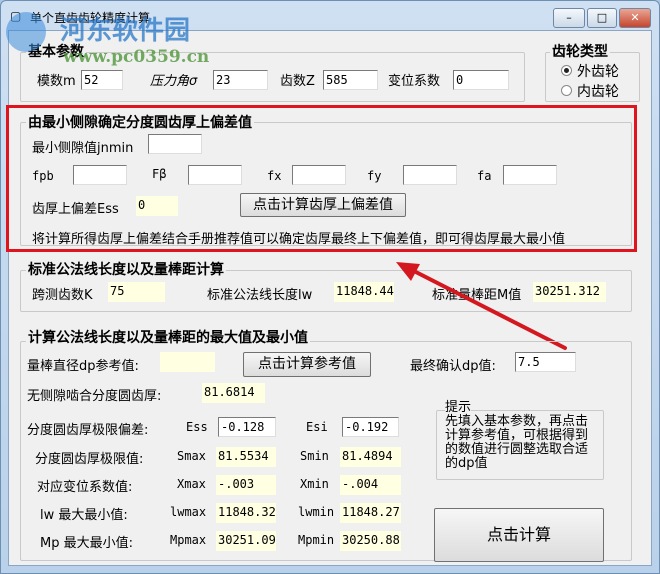 The image size is (660, 574). I want to click on hint-text: 先填入基本参数，再点击计算参考值，可根据得到的数值进行圆整选取合适的dp值, so click(517, 442).